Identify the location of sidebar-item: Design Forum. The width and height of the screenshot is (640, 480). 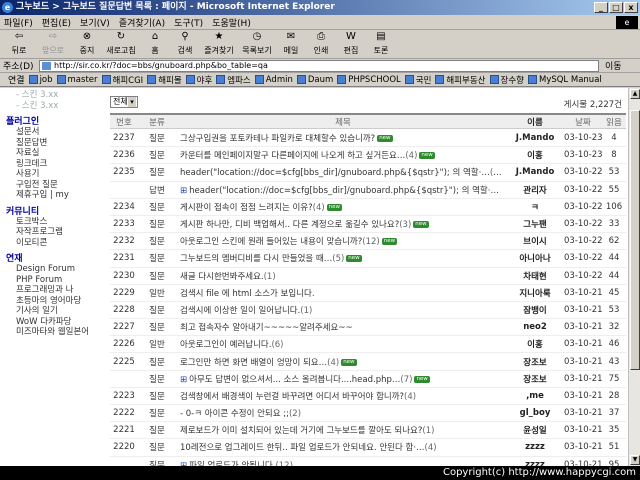
(57, 269).